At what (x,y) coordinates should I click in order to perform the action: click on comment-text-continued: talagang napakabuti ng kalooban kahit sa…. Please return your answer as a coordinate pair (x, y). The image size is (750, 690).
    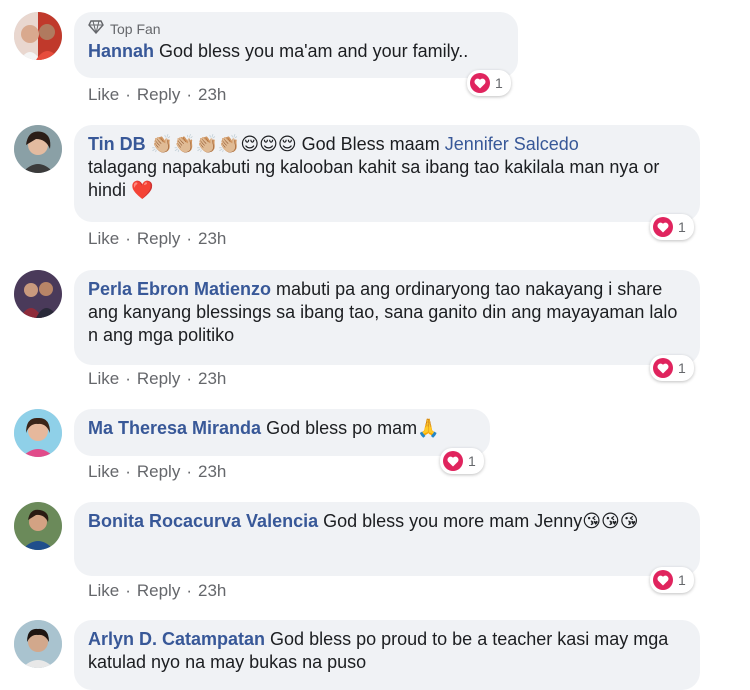
    Looking at the image, I should click on (374, 178).